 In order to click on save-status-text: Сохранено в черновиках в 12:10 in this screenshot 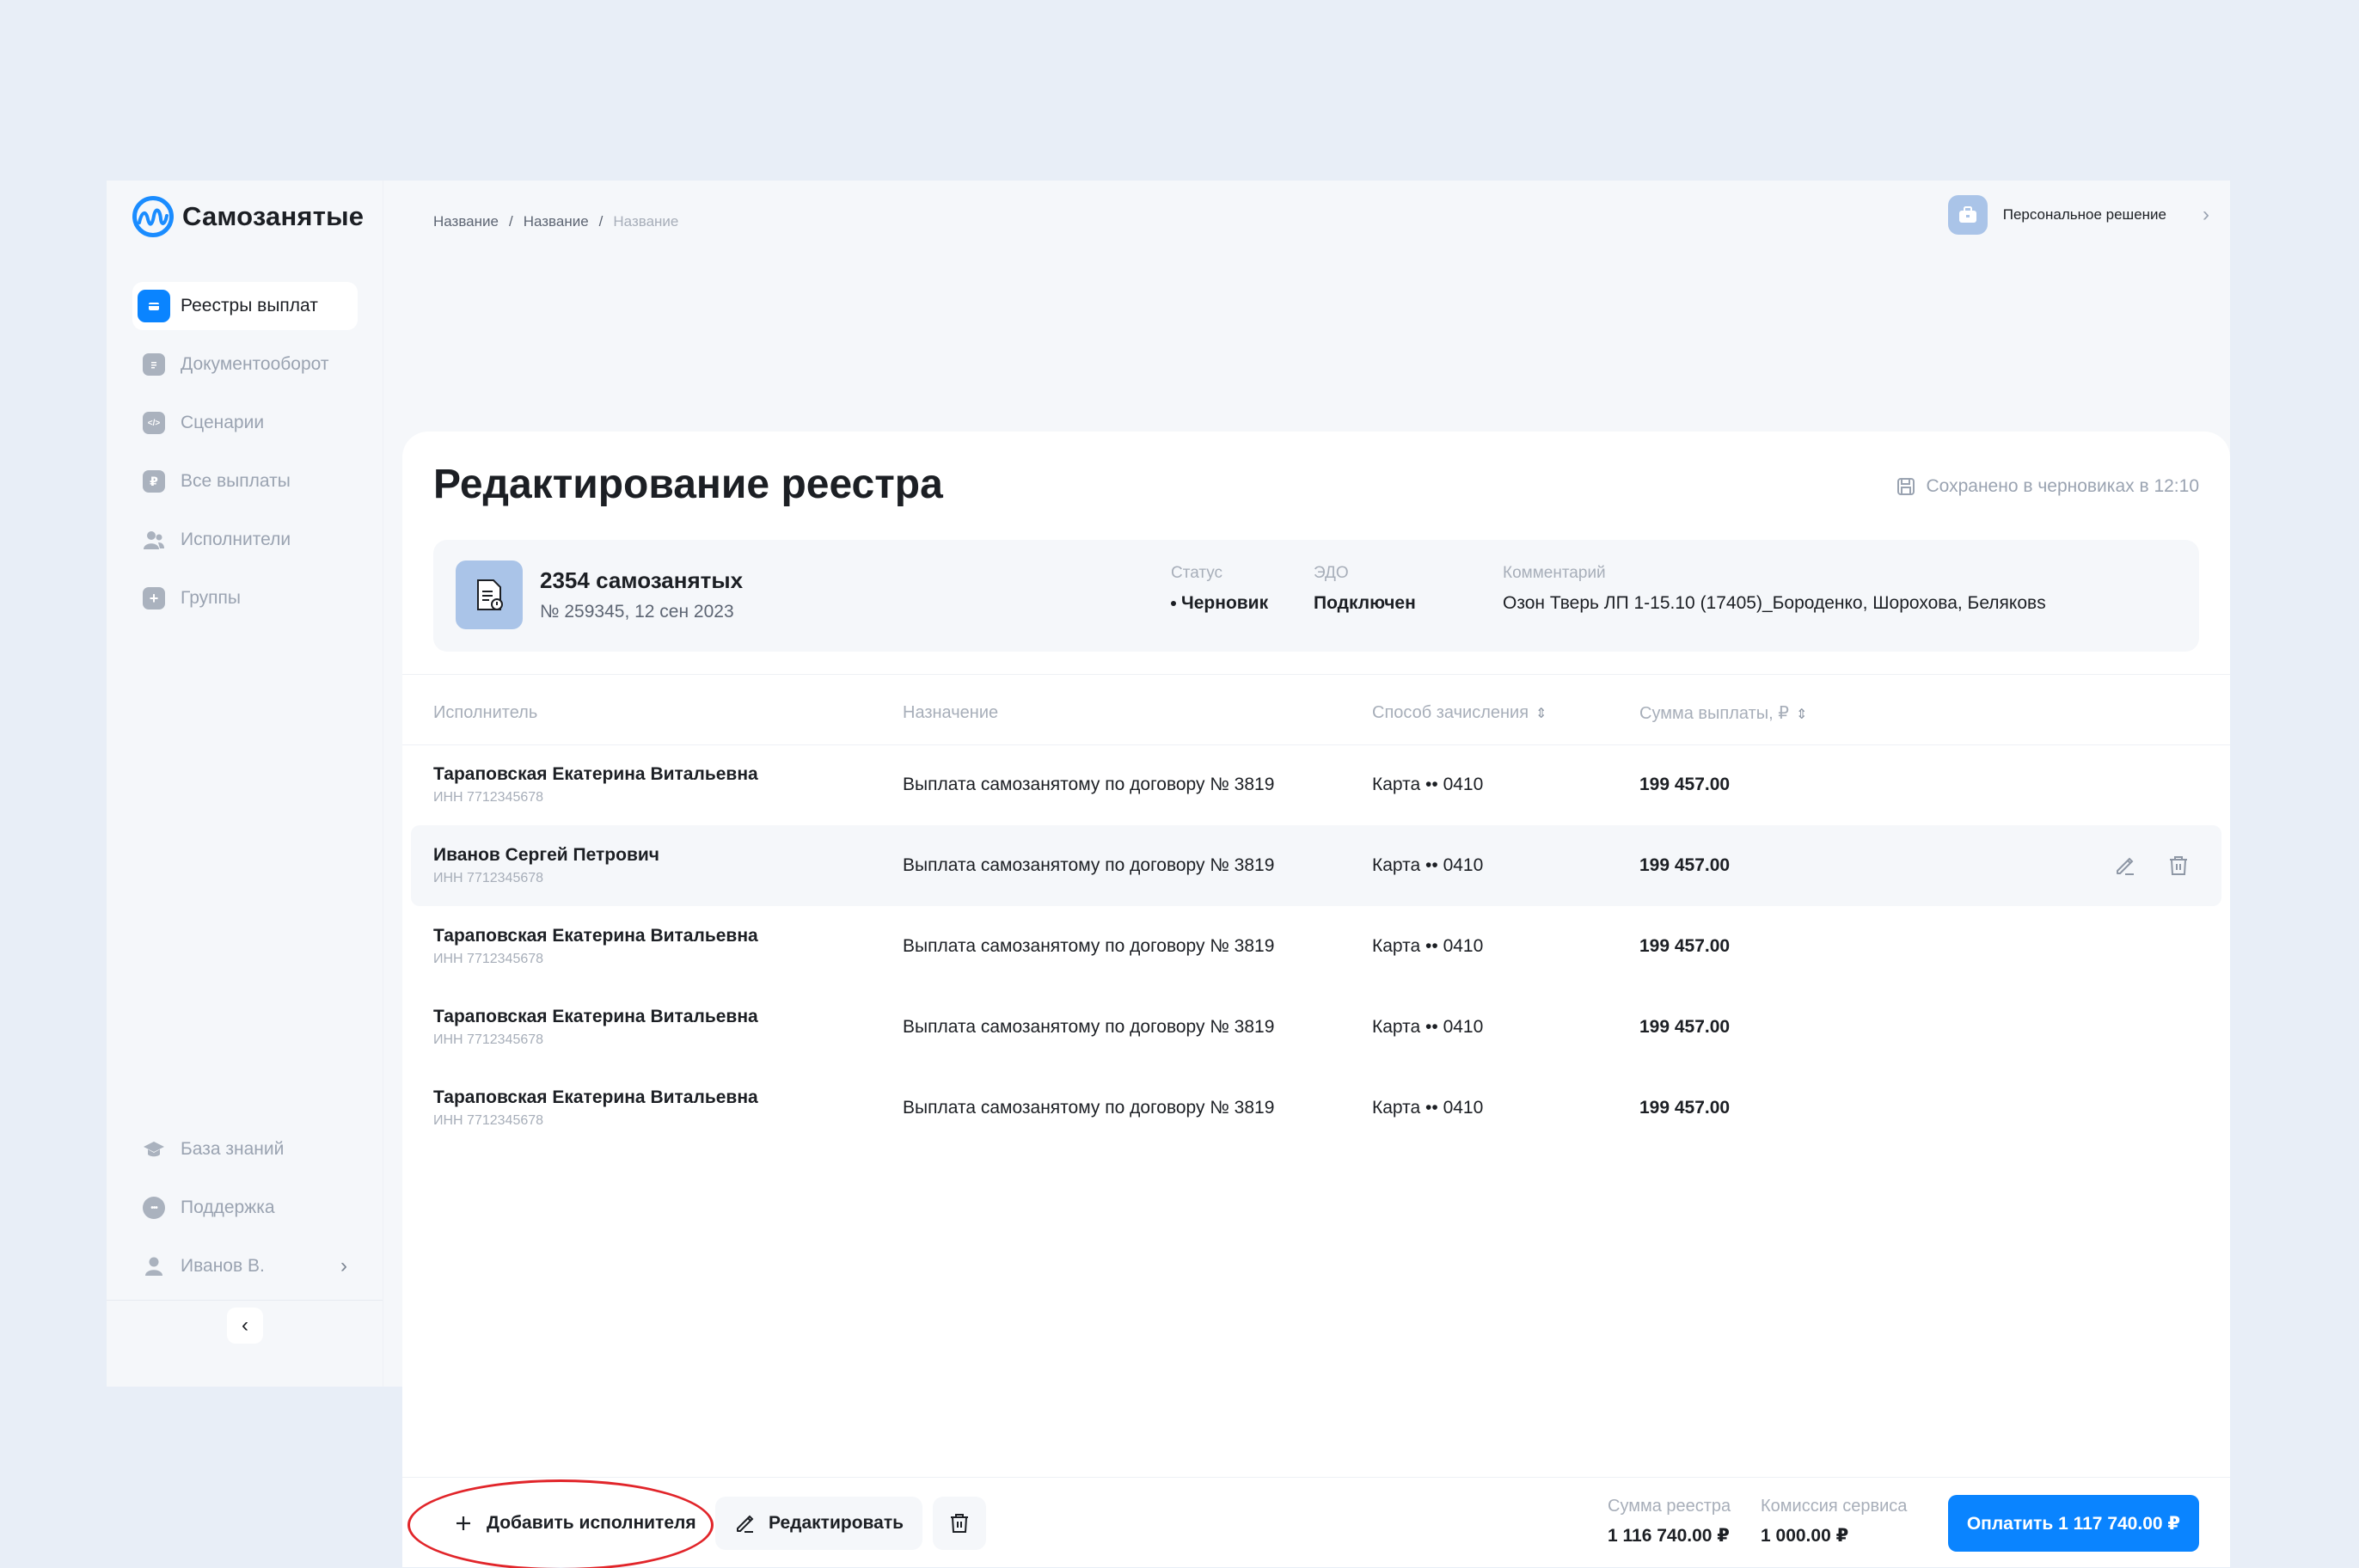, I will do `click(2062, 486)`.